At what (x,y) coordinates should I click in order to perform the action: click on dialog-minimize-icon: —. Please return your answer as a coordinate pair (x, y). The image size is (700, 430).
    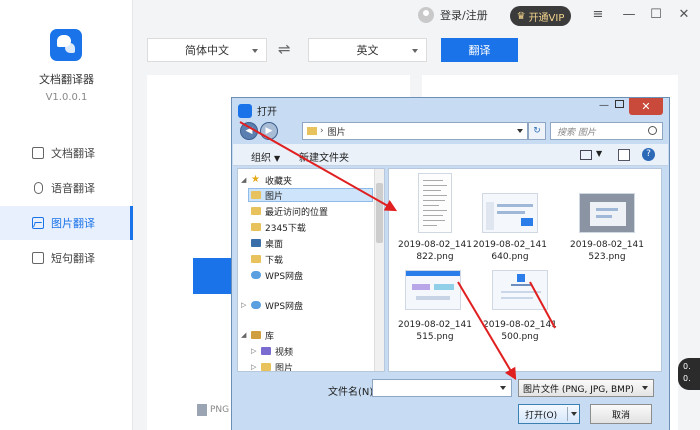
    Looking at the image, I should click on (604, 105).